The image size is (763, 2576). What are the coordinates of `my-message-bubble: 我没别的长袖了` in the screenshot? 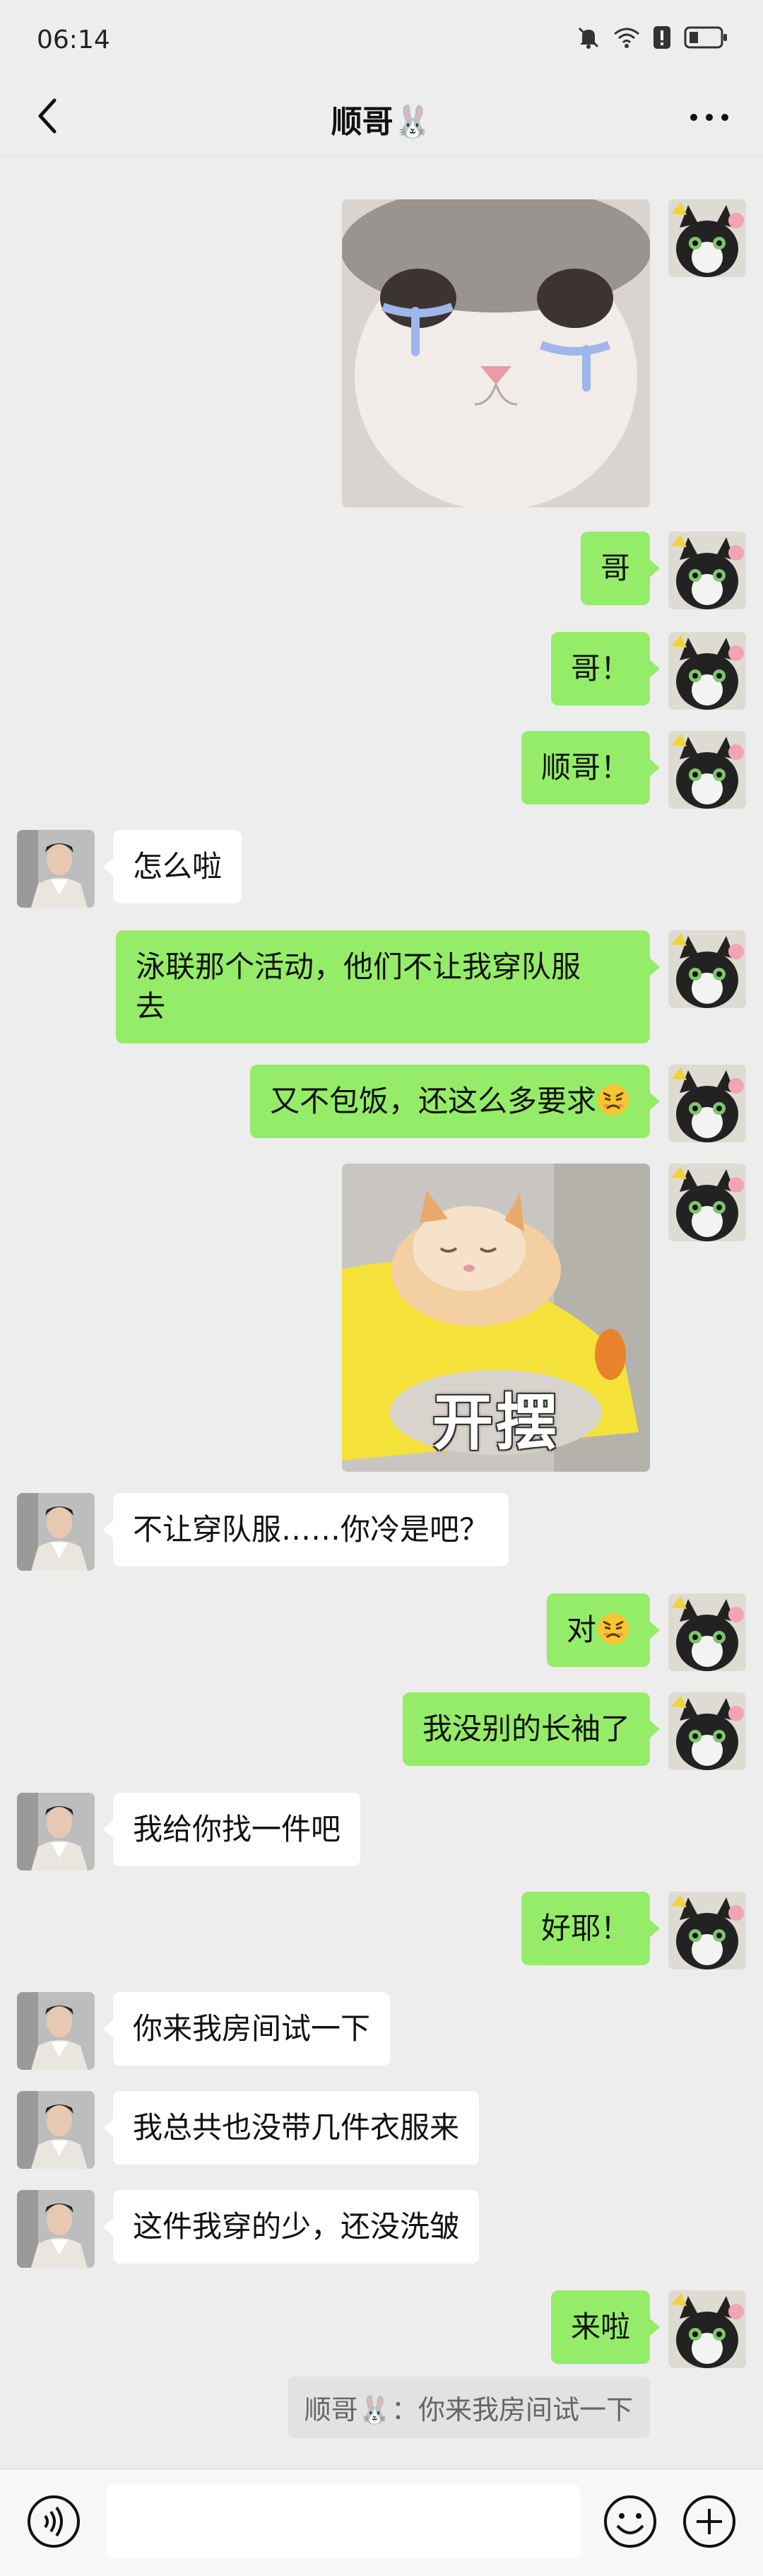 It's located at (531, 1729).